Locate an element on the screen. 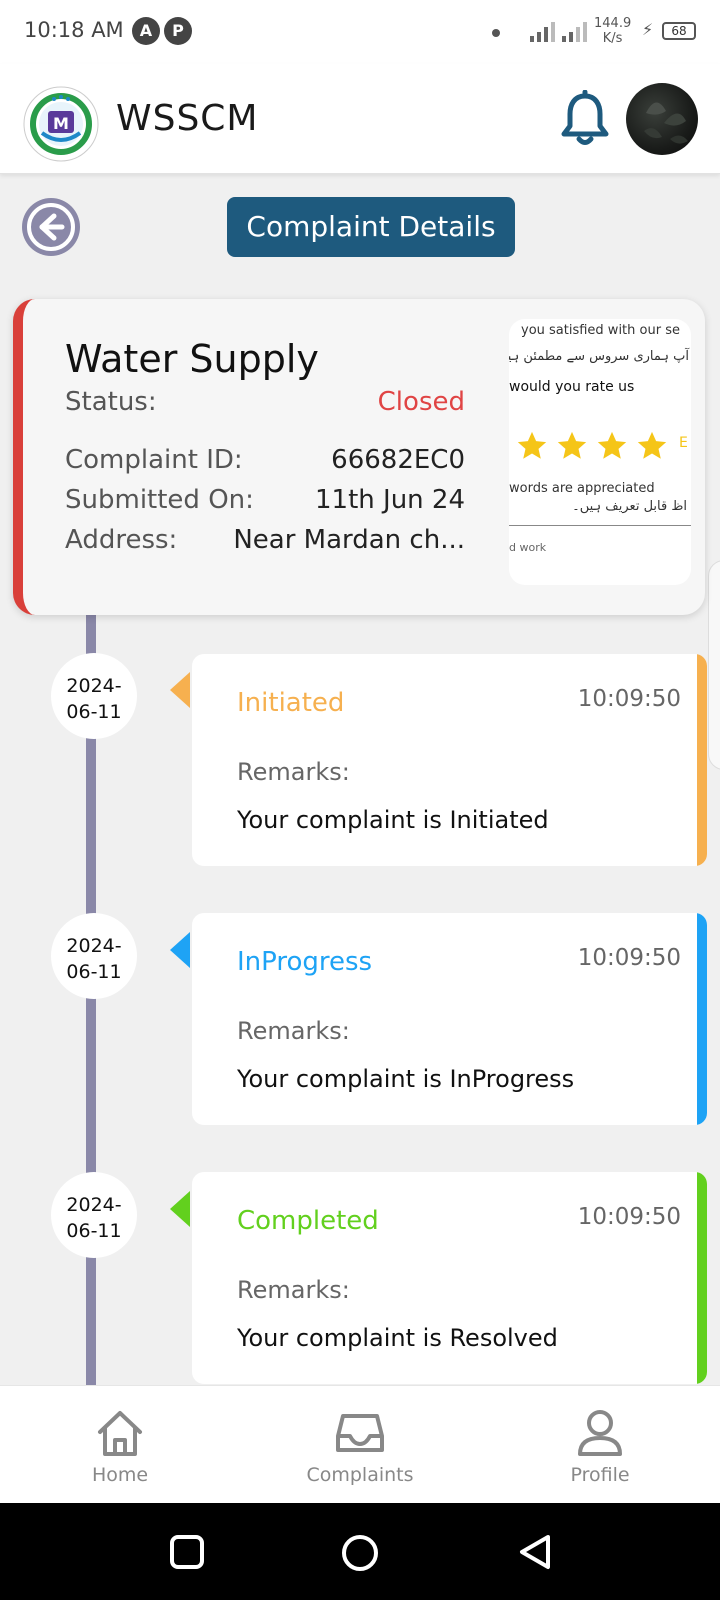  status-row: Status: Closed is located at coordinates (265, 402).